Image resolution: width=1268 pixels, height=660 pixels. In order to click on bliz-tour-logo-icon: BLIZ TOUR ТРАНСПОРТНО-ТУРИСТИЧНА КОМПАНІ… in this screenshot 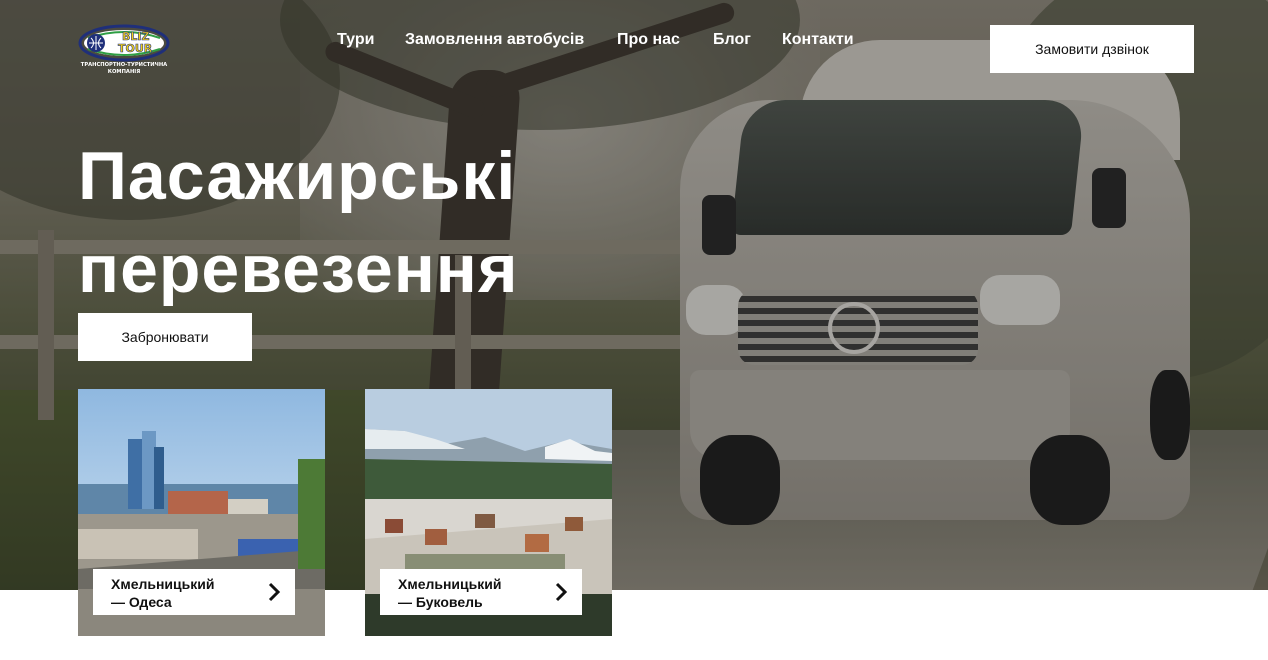, I will do `click(124, 49)`.